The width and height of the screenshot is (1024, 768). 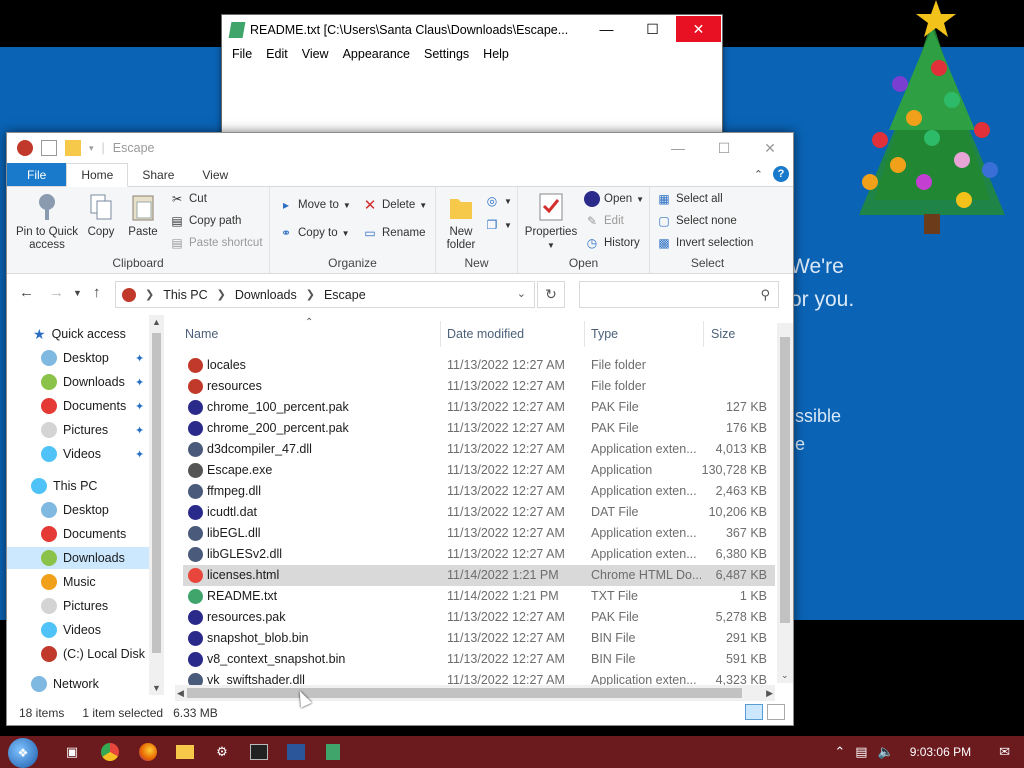 What do you see at coordinates (861, 752) in the screenshot?
I see `network-icon: ▤` at bounding box center [861, 752].